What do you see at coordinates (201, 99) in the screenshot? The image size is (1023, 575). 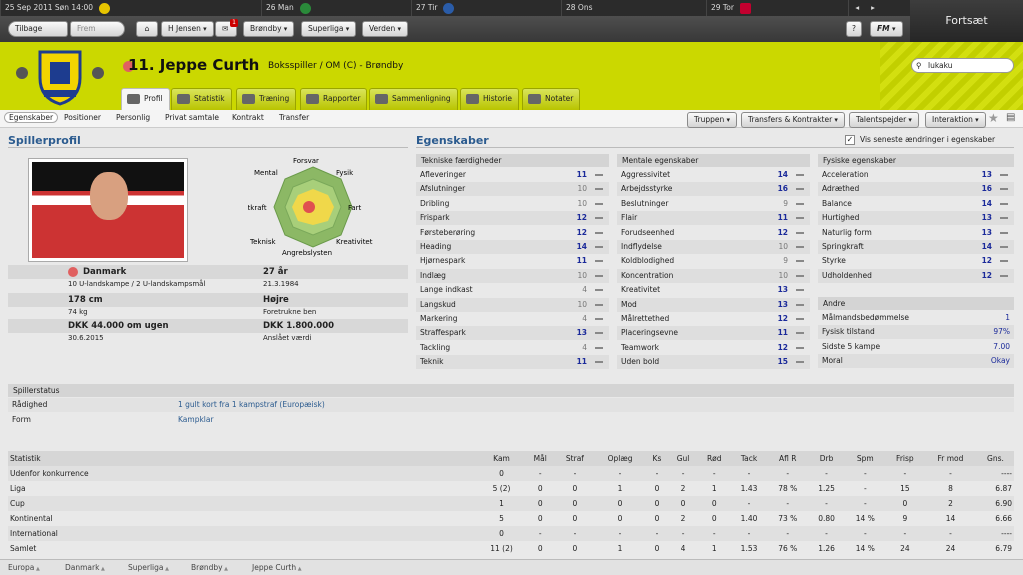 I see `tab-statistik: Statistik` at bounding box center [201, 99].